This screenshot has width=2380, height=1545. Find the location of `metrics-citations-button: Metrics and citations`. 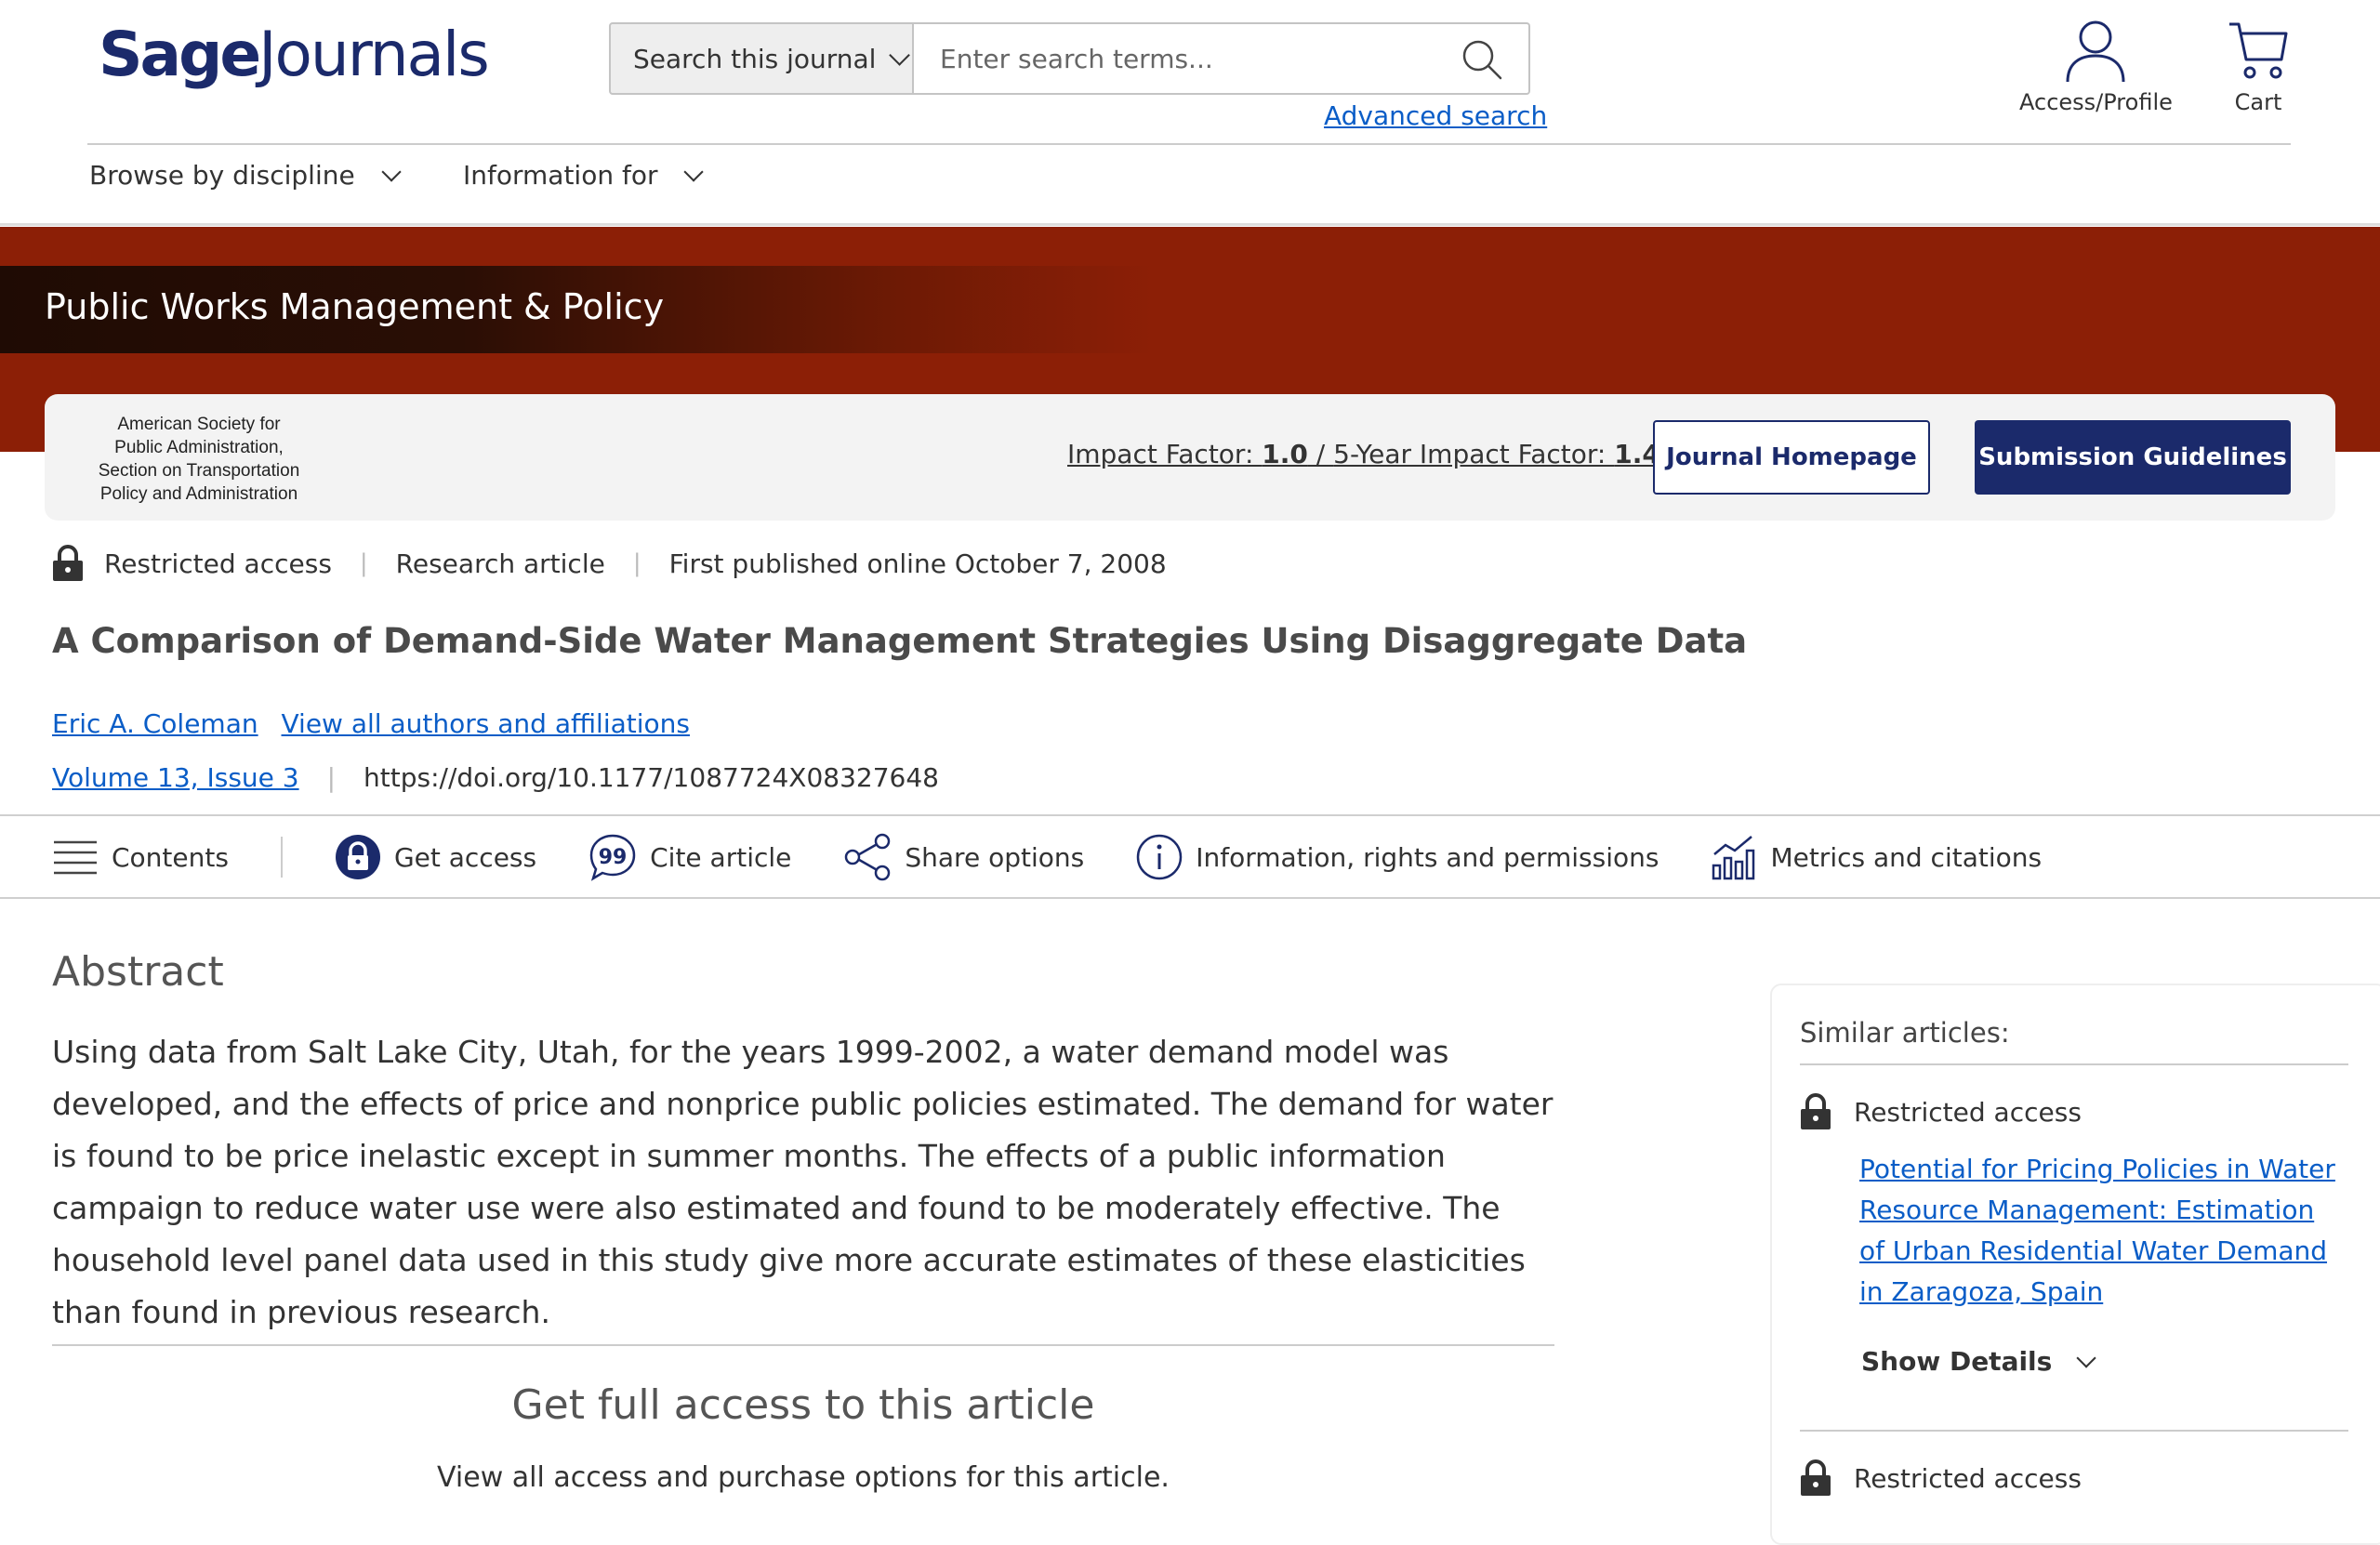

metrics-citations-button: Metrics and citations is located at coordinates (1876, 857).